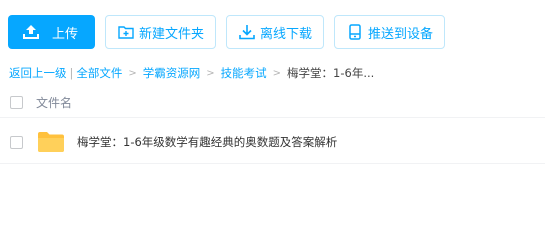 This screenshot has height=240, width=545. I want to click on row-checkbox, so click(16, 142).